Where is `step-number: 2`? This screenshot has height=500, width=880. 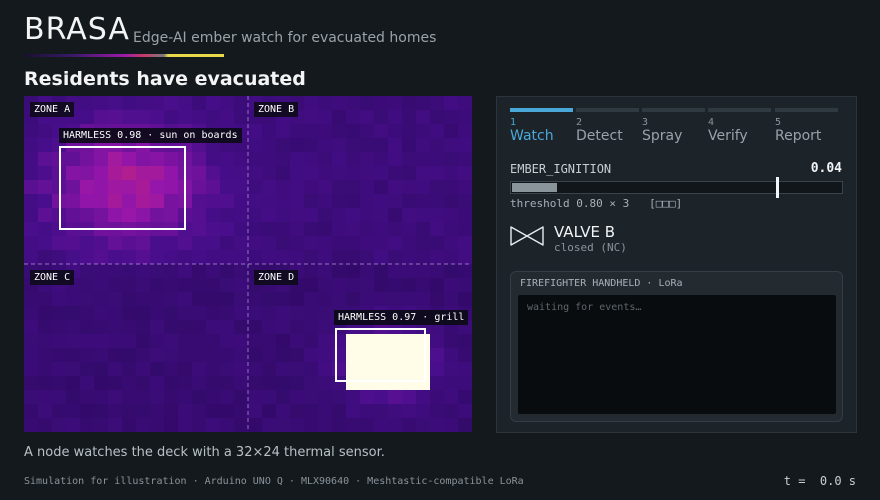 step-number: 2 is located at coordinates (579, 122).